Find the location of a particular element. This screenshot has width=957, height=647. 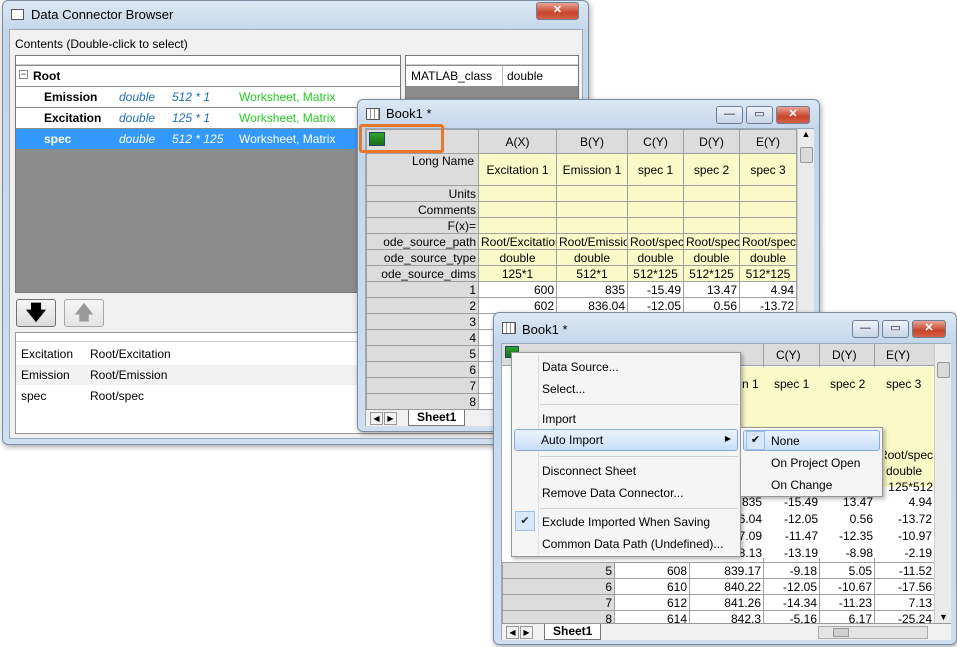

move-up-button: 🡅 is located at coordinates (84, 313).